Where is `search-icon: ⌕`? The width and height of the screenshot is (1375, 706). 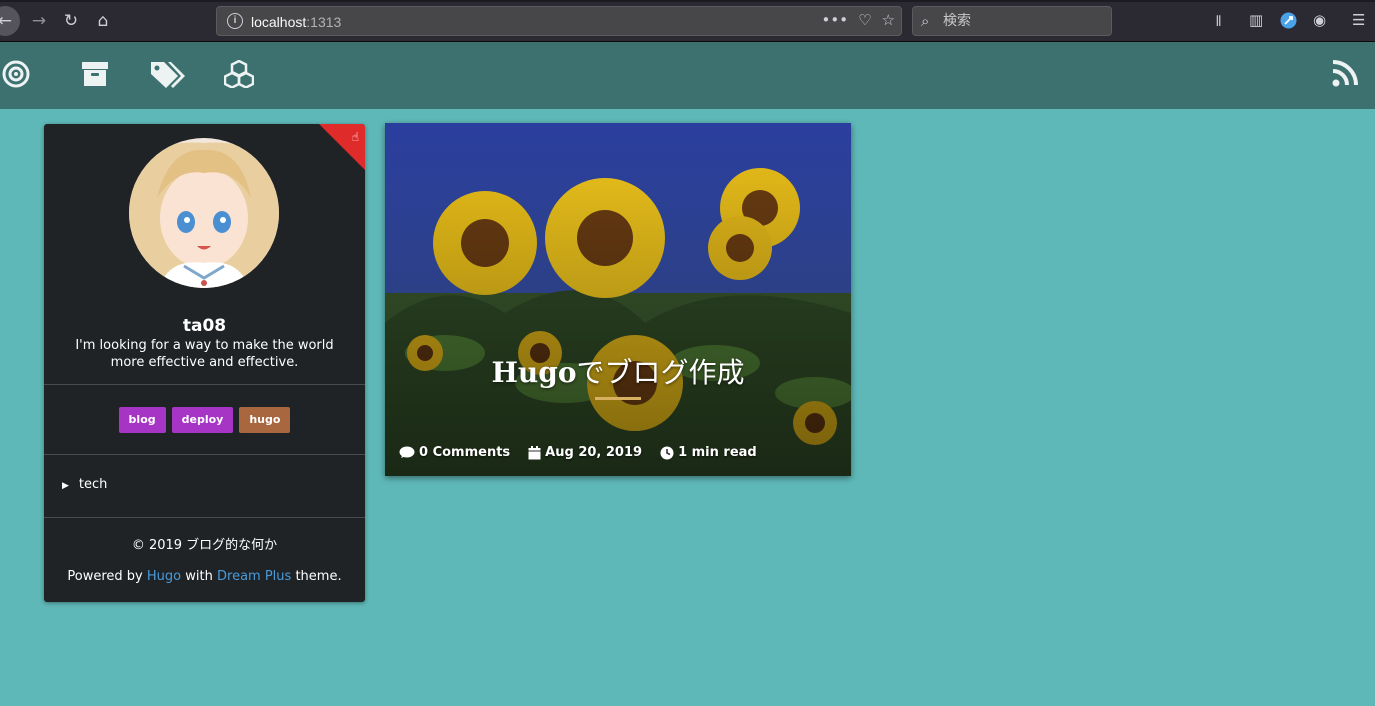 search-icon: ⌕ is located at coordinates (925, 21).